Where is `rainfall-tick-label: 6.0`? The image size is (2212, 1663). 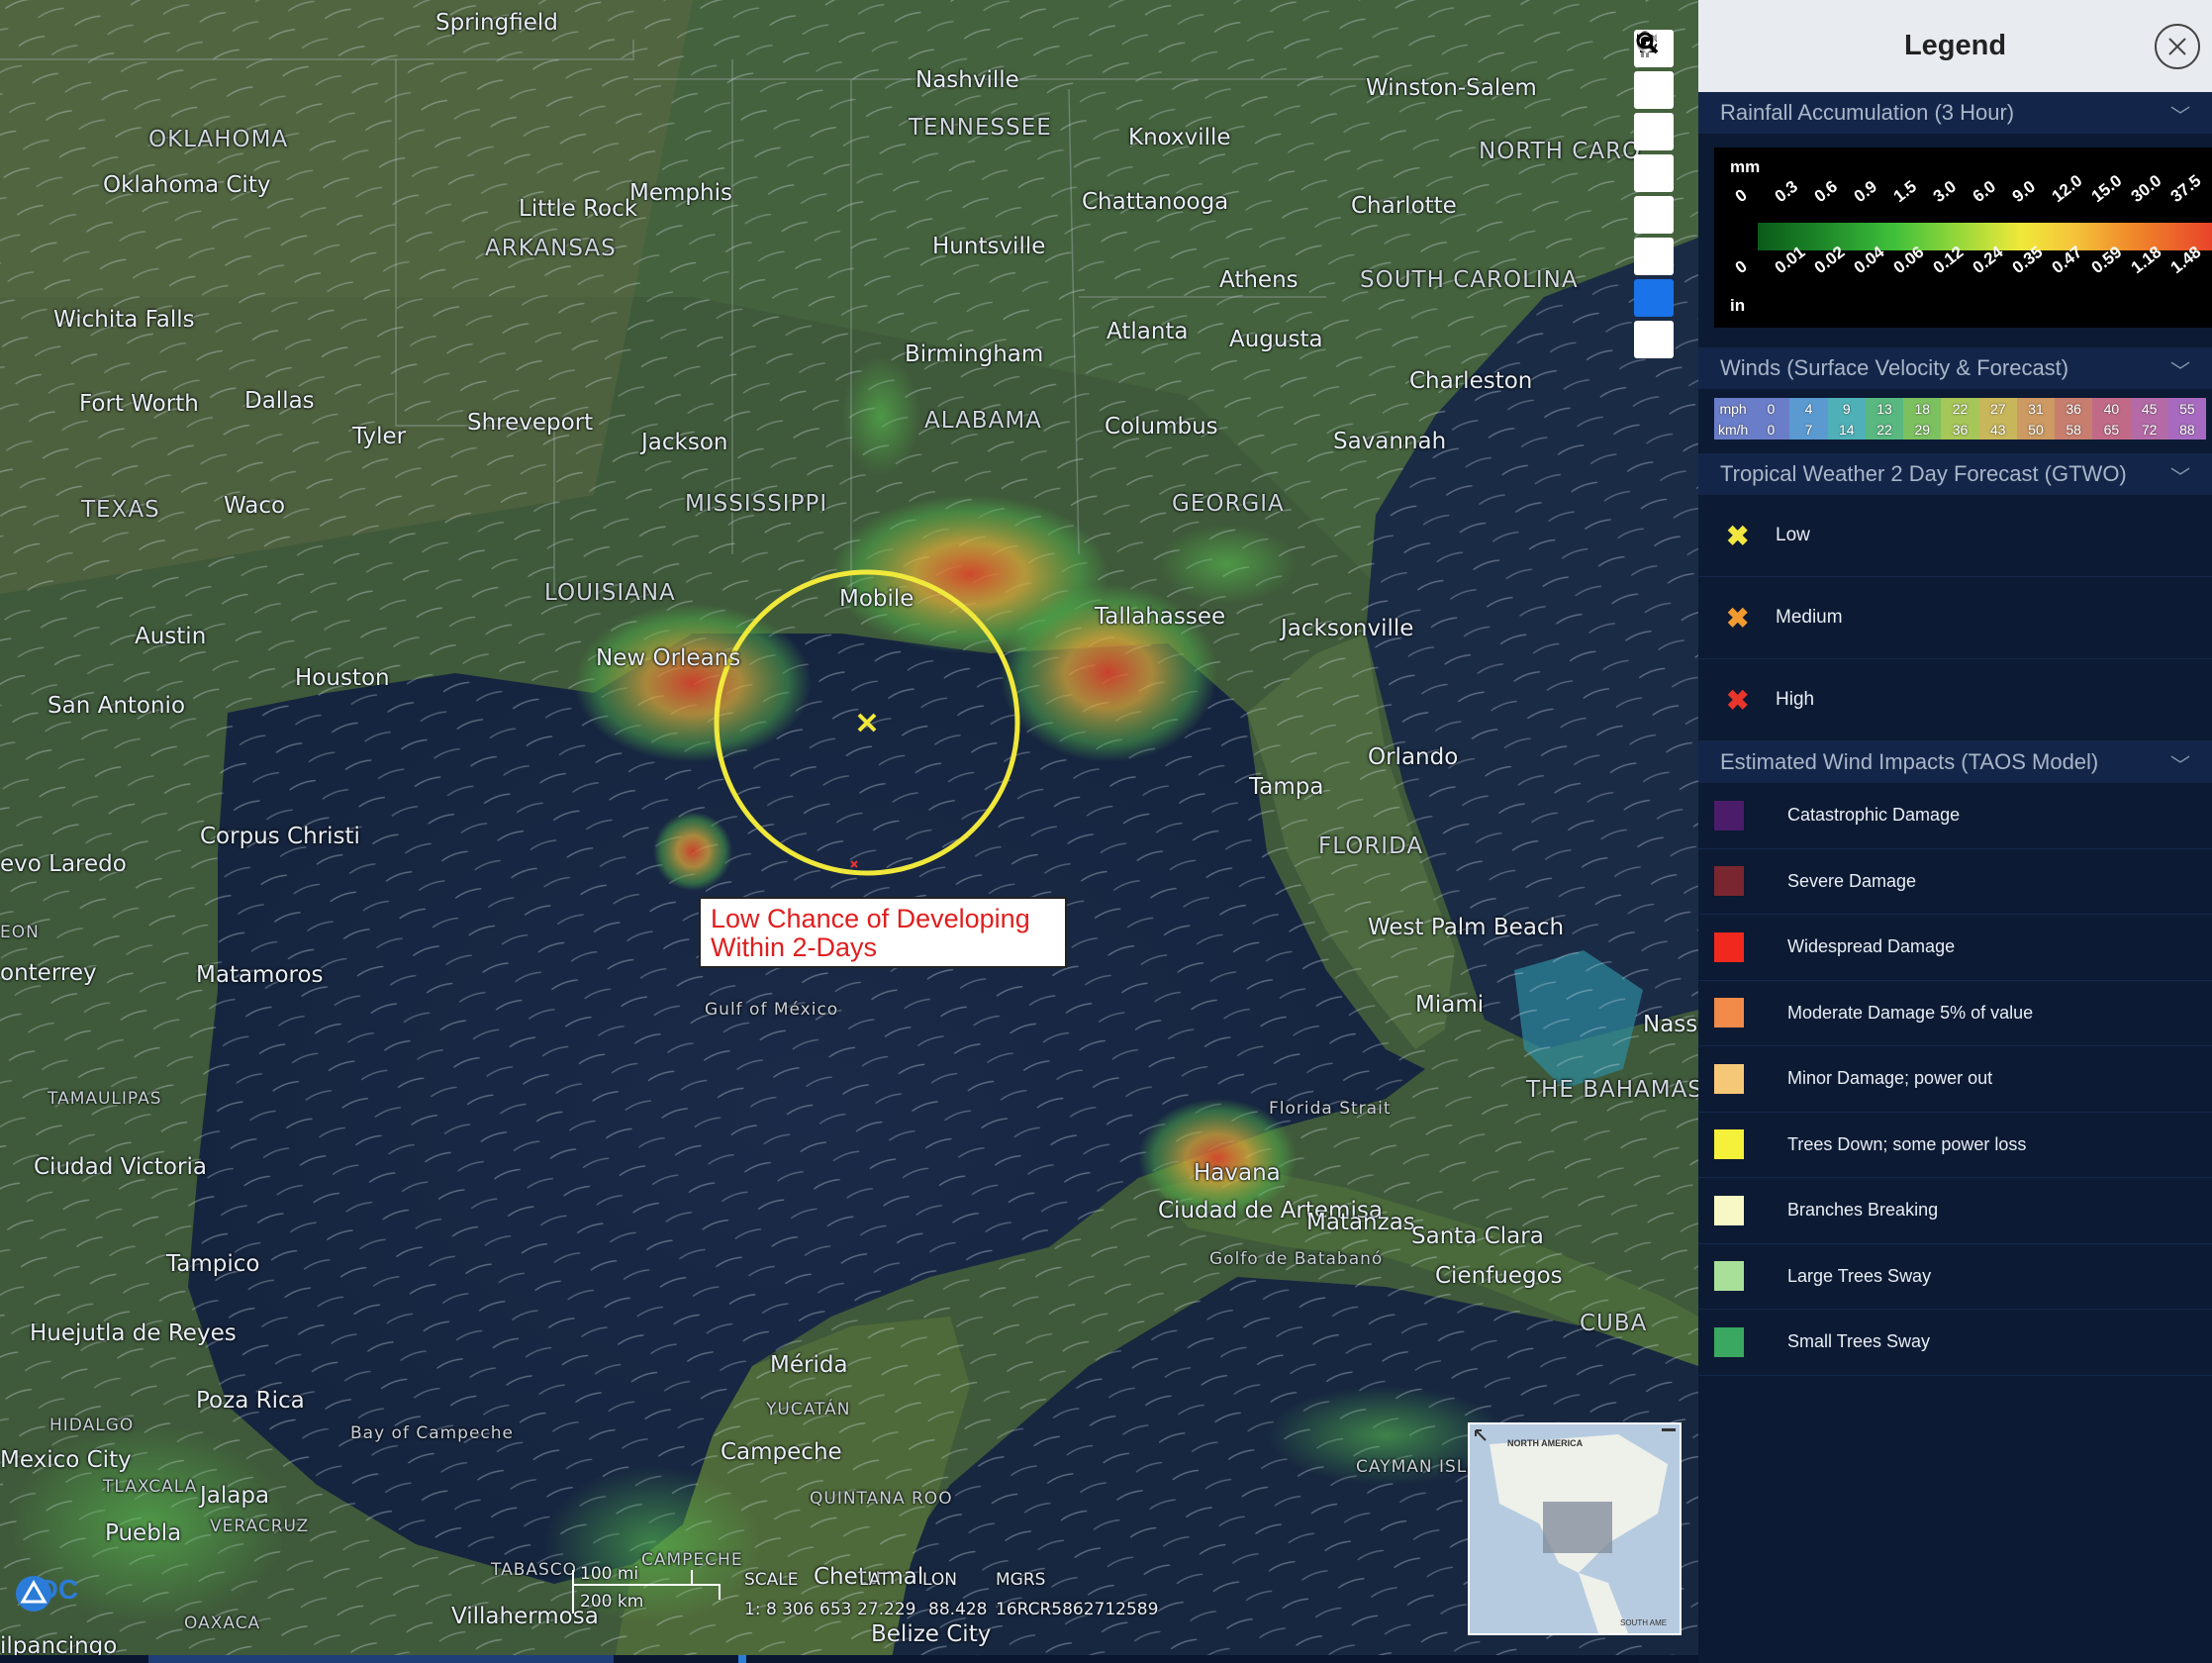
rainfall-tick-label: 6.0 is located at coordinates (1984, 191).